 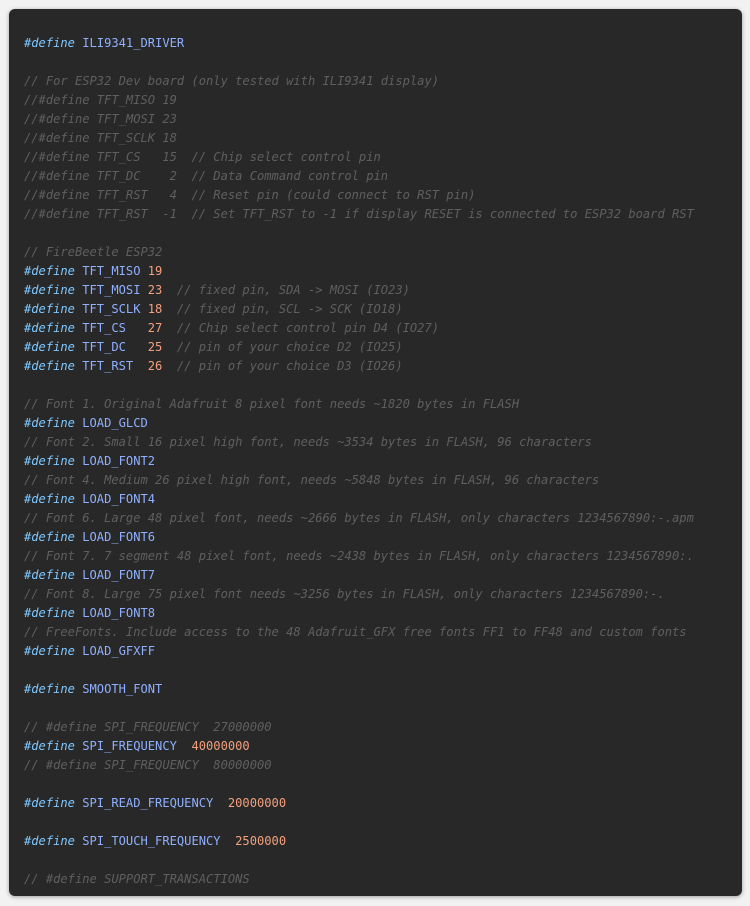 I want to click on identifier-token: LOAD_FONT7, so click(x=119, y=575).